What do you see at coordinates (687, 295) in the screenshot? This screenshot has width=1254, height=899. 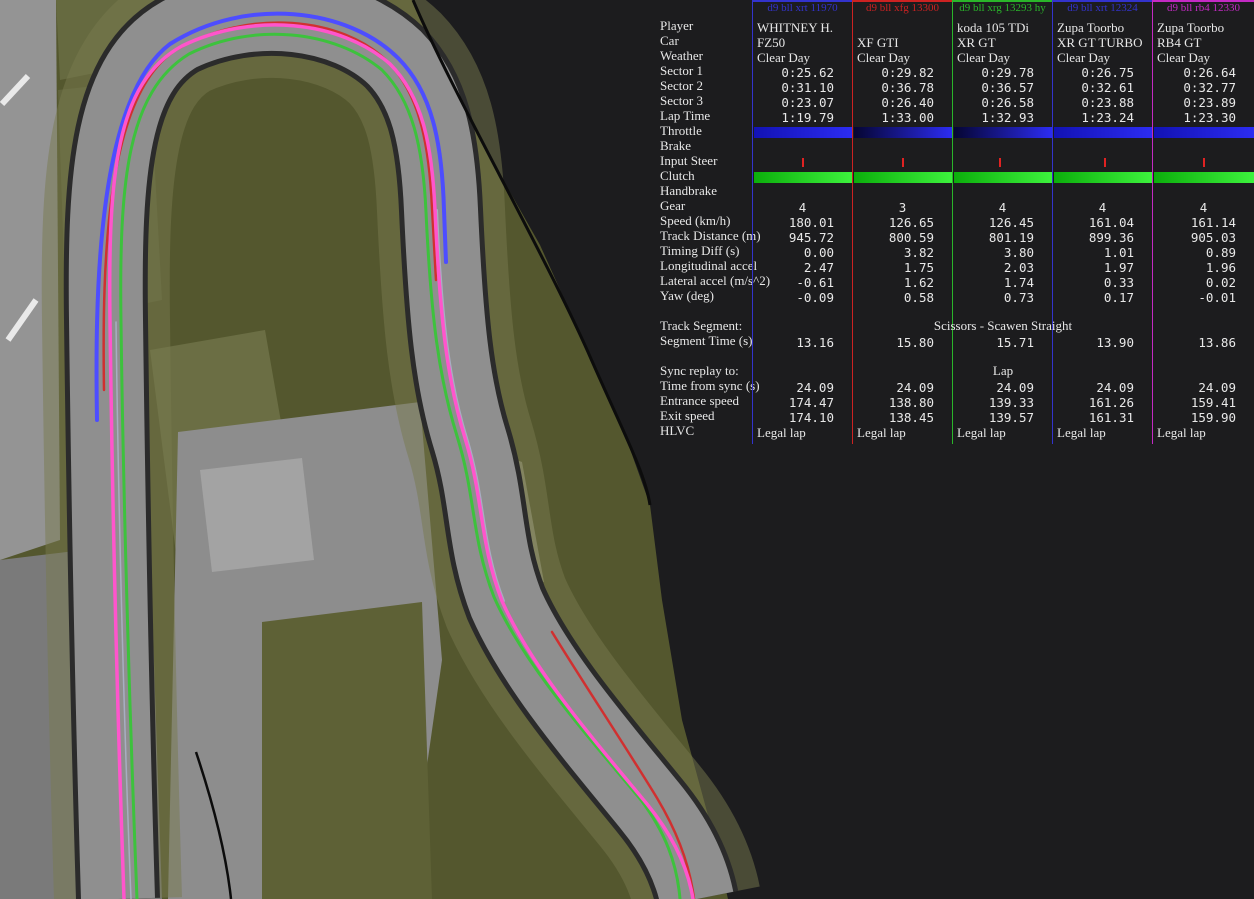 I see `row-label: Yaw (deg)` at bounding box center [687, 295].